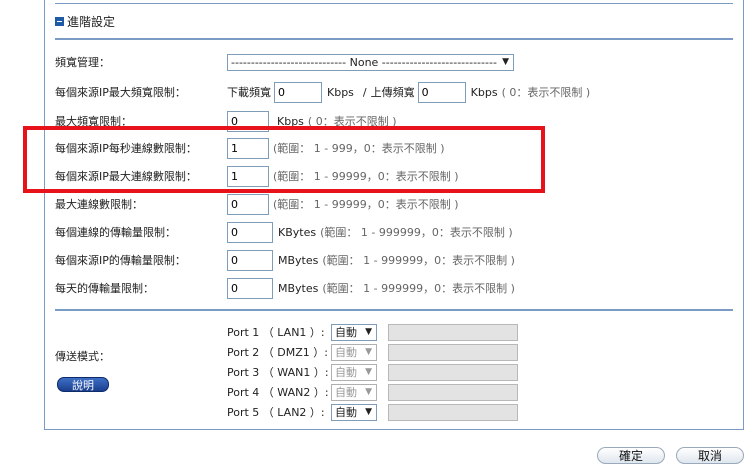  I want to click on upload-input, so click(441, 92).